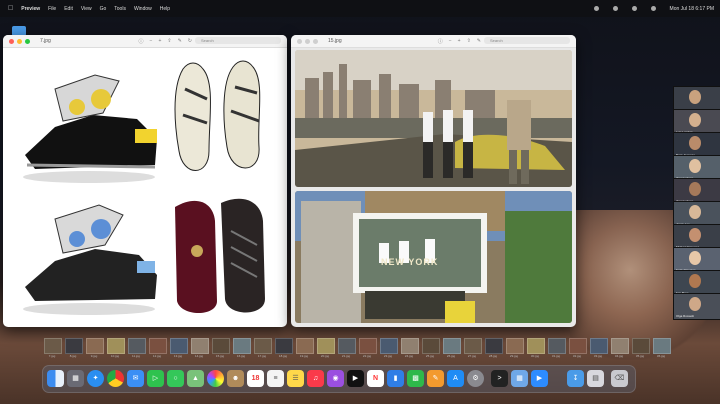 The height and width of the screenshot is (404, 720). What do you see at coordinates (55, 378) in the screenshot?
I see `finder-icon` at bounding box center [55, 378].